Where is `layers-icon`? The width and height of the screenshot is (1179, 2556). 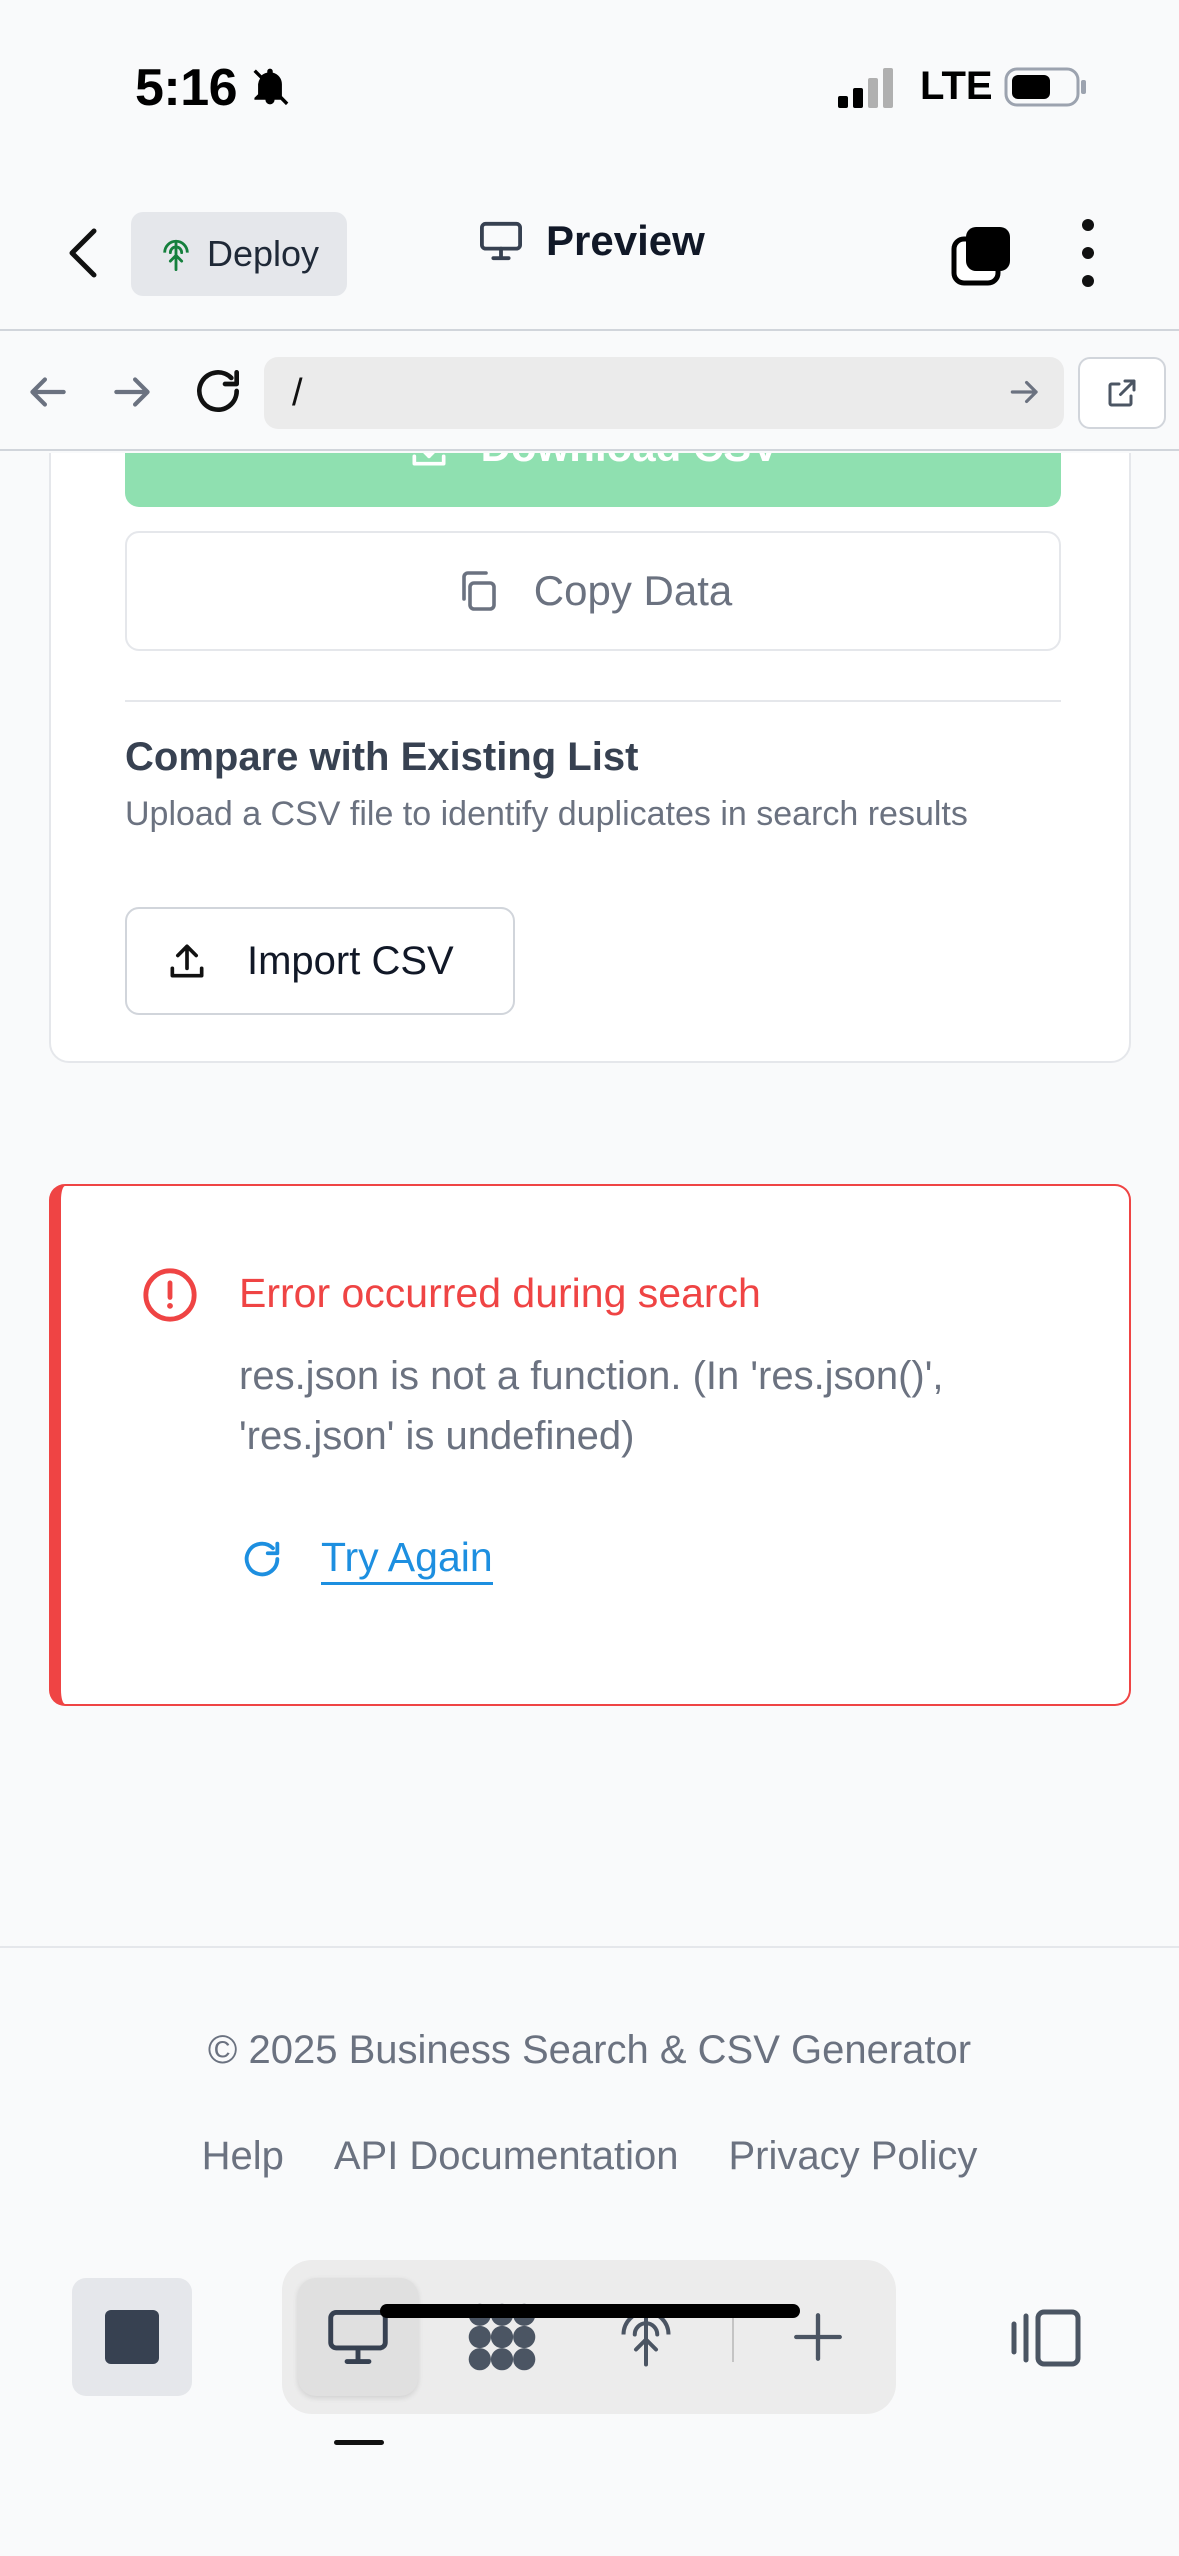
layers-icon is located at coordinates (982, 255).